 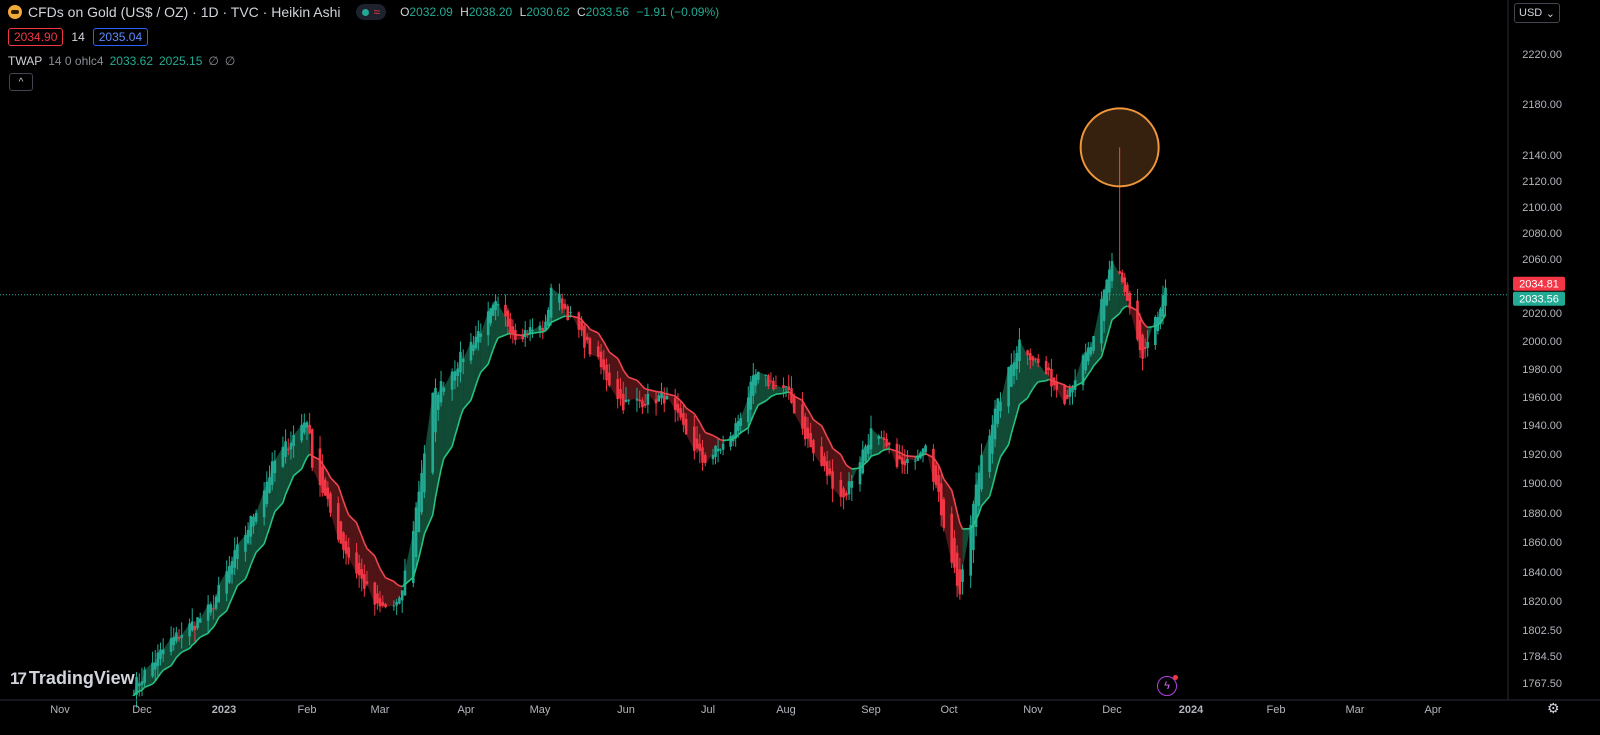 What do you see at coordinates (1553, 708) in the screenshot?
I see `gear-icon: ⚙` at bounding box center [1553, 708].